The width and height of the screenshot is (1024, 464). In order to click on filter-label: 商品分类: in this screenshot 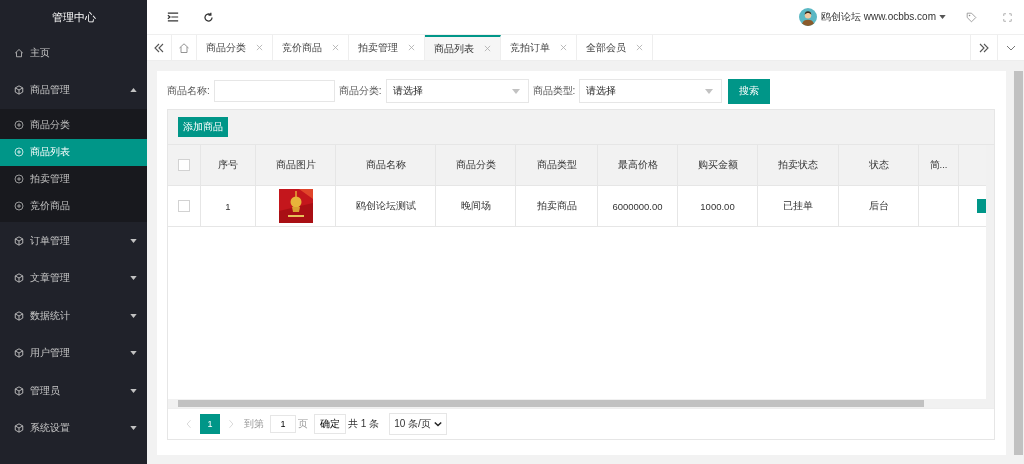, I will do `click(360, 91)`.